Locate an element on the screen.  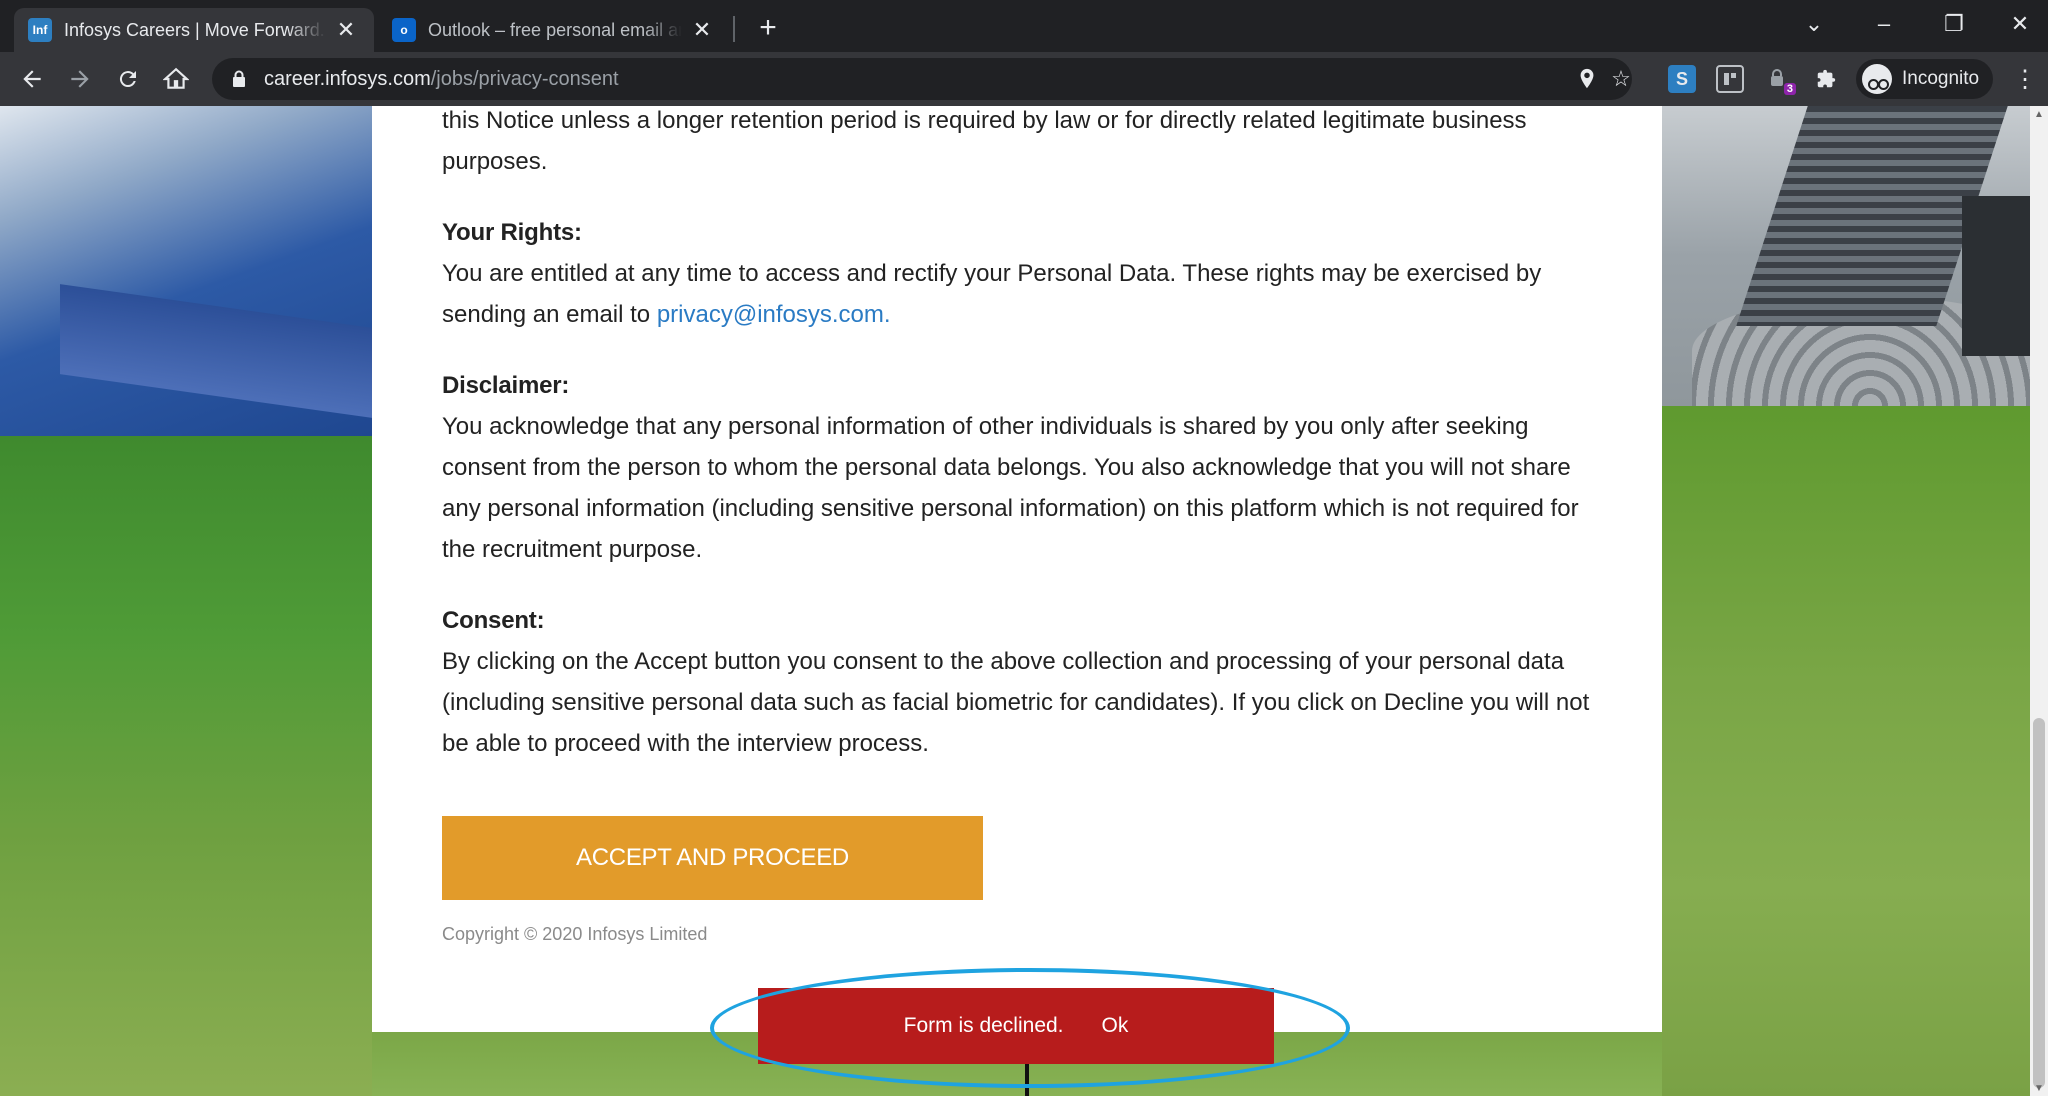
rights-heading: Your Rights: is located at coordinates (512, 232).